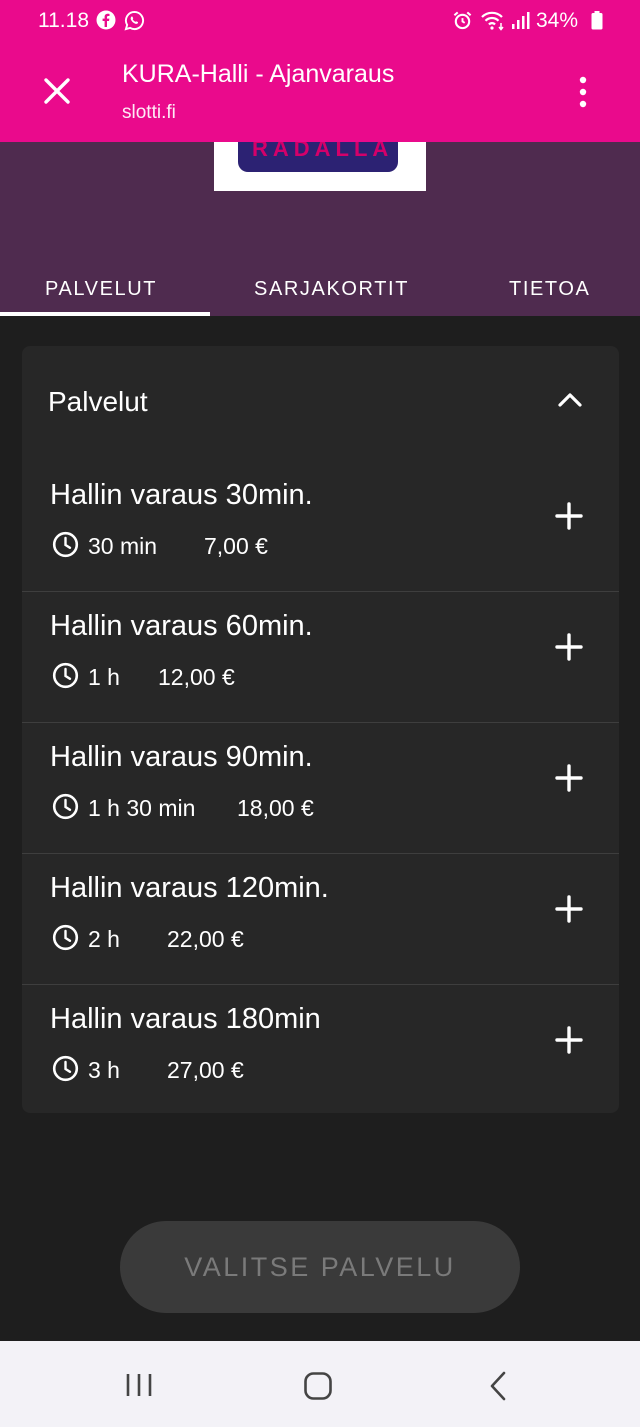  Describe the element at coordinates (189, 888) in the screenshot. I see `service-name: Hallin varaus 120min.` at that location.